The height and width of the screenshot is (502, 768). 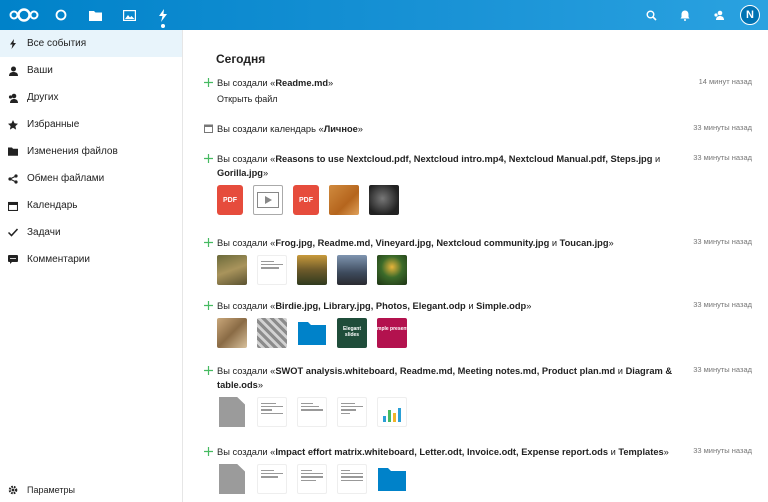 I want to click on settings-button: Параметры, so click(x=91, y=490).